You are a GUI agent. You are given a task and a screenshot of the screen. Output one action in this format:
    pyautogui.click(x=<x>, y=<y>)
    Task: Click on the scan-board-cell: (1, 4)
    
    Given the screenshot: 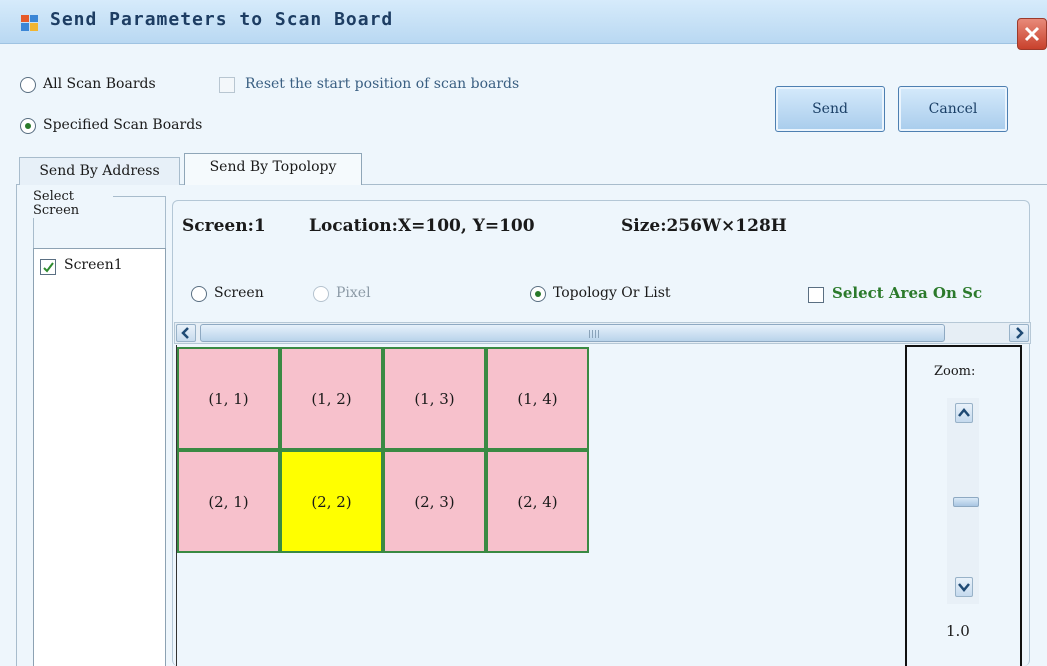 What is the action you would take?
    pyautogui.click(x=537, y=398)
    